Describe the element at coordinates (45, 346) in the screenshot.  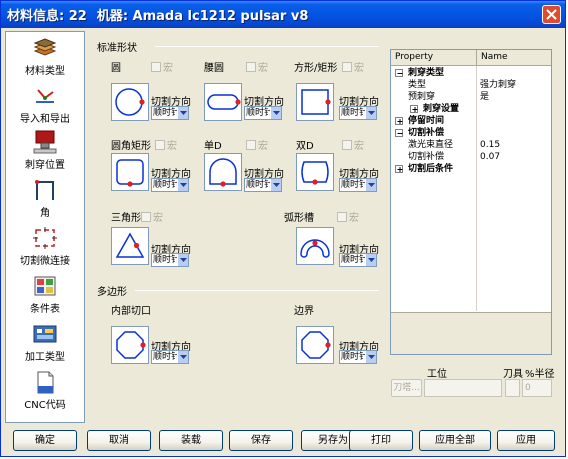
I see `sidebar-item-process-type: 加工类型` at that location.